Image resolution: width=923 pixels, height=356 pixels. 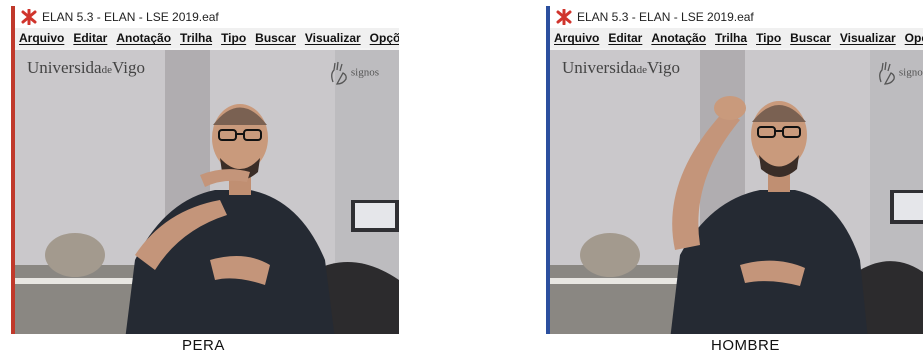 What do you see at coordinates (745, 345) in the screenshot?
I see `caption-hombre: HOMBRE` at bounding box center [745, 345].